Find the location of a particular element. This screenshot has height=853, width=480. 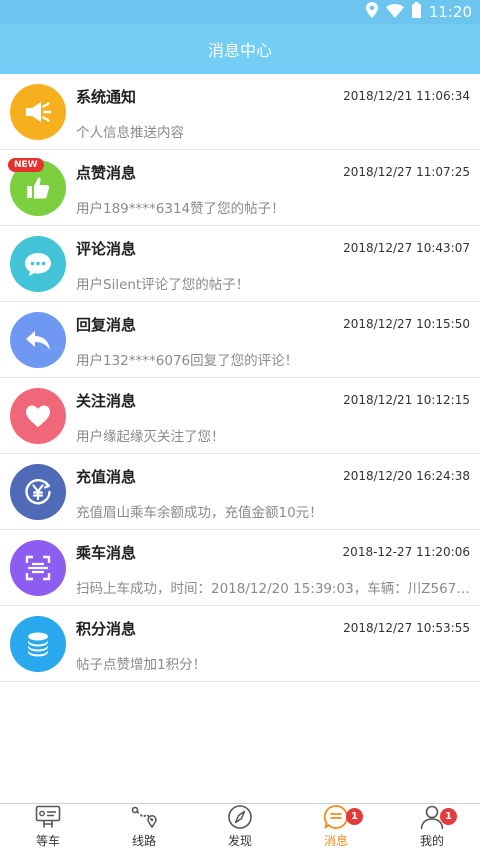

message-title: 系统通知 is located at coordinates (106, 97).